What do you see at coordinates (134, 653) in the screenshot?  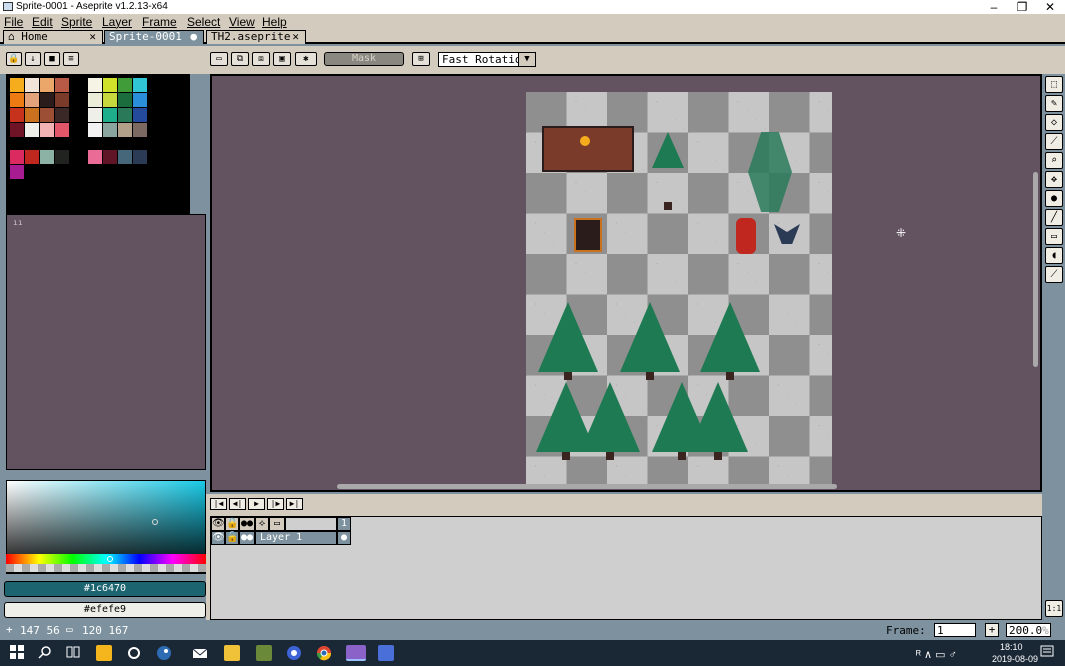 I see `steam-settings-icon` at bounding box center [134, 653].